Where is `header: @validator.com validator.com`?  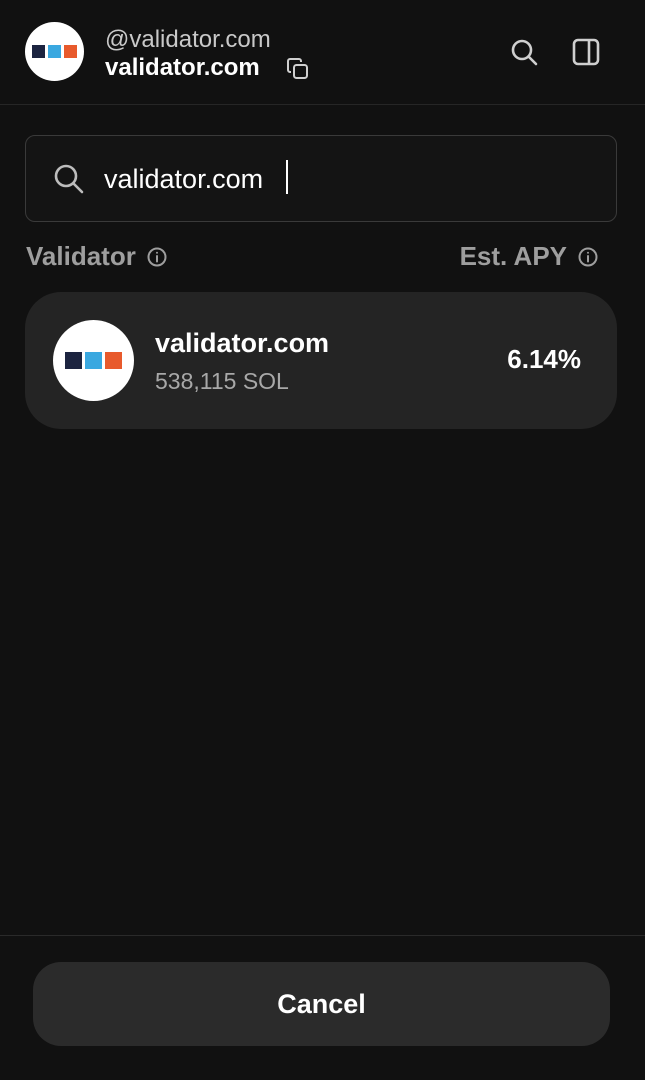 header: @validator.com validator.com is located at coordinates (322, 52).